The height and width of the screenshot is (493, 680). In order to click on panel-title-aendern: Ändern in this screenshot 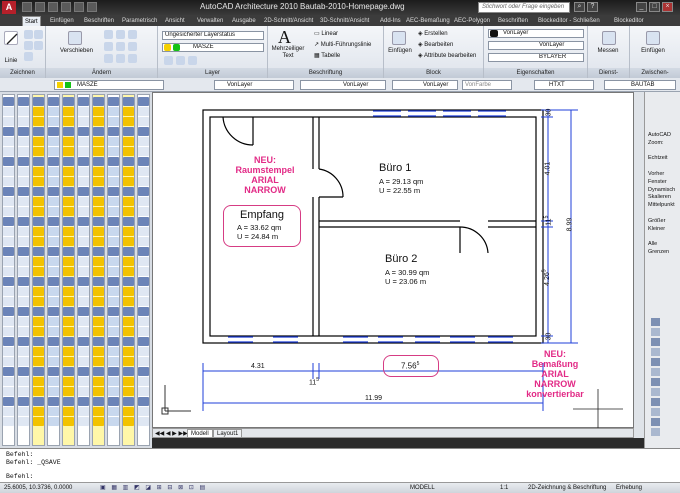, I will do `click(101, 73)`.